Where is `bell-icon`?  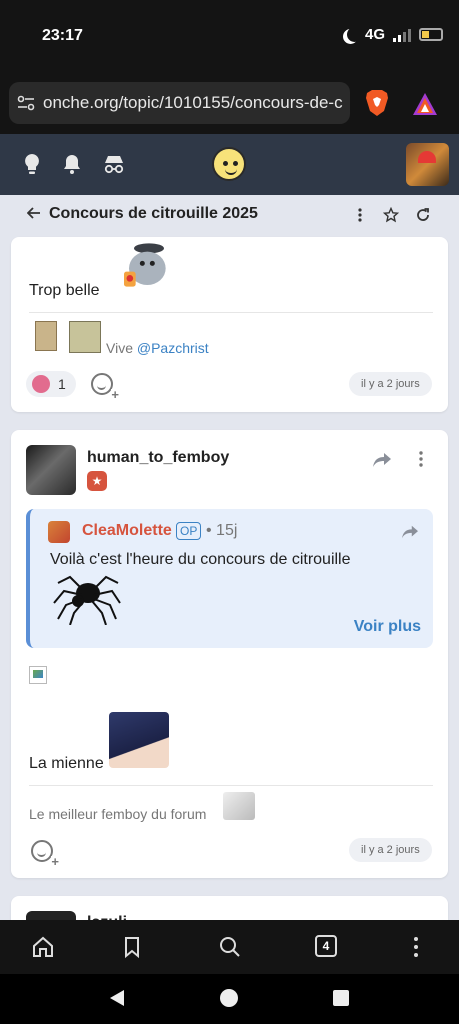
bell-icon is located at coordinates (72, 164).